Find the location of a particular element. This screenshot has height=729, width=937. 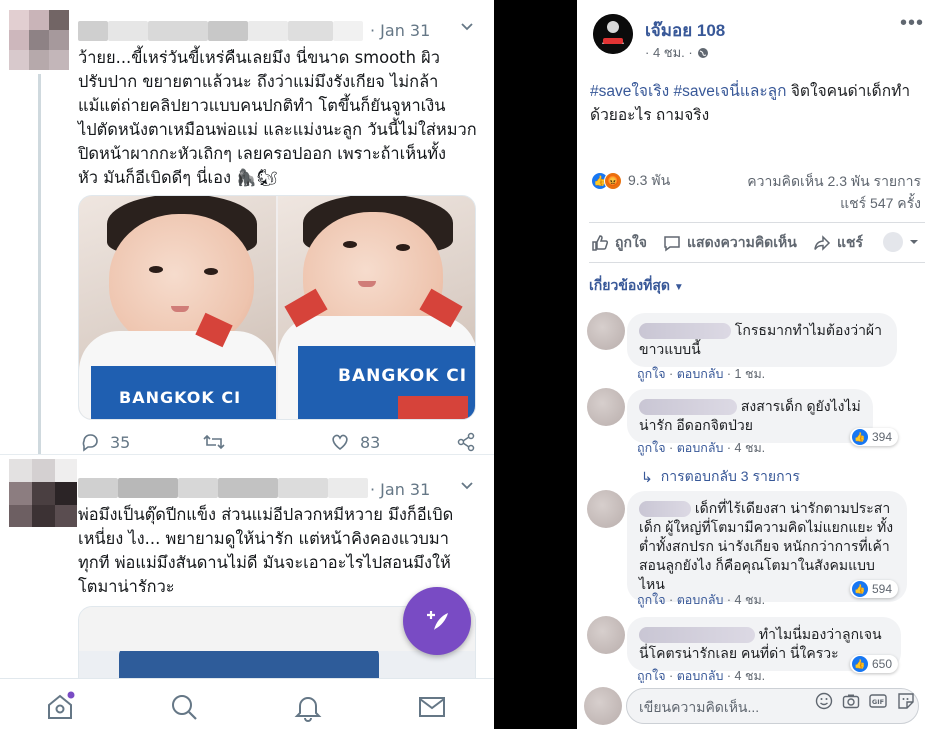

share-icon is located at coordinates (466, 442).